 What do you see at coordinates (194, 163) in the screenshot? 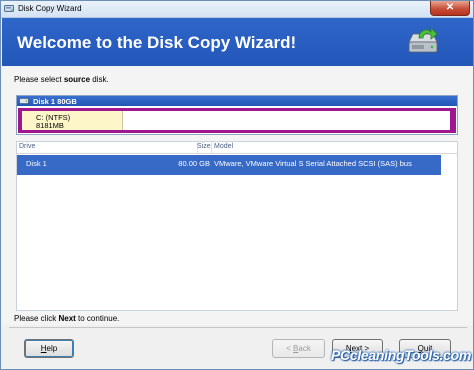
I see `cell-size: 80.00 GB` at bounding box center [194, 163].